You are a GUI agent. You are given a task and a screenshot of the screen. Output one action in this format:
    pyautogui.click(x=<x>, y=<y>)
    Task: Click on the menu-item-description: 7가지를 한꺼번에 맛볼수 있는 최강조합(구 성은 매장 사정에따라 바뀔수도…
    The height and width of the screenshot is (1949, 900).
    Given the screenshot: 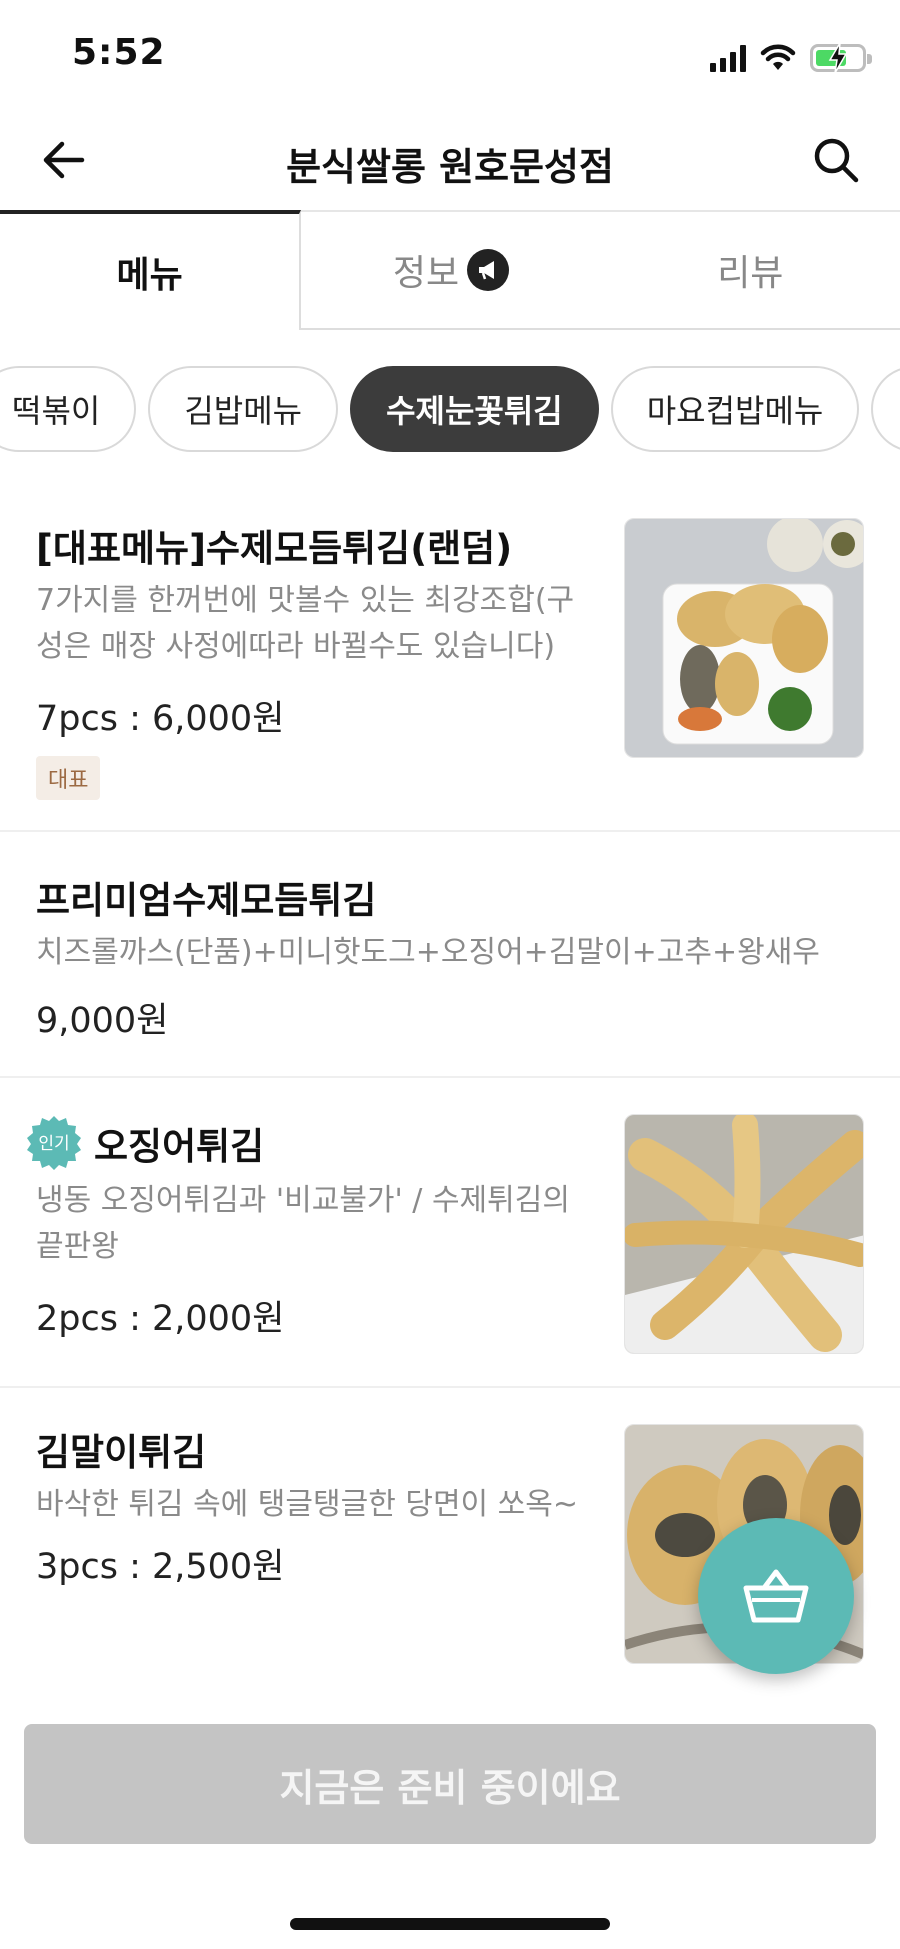 What is the action you would take?
    pyautogui.click(x=316, y=624)
    